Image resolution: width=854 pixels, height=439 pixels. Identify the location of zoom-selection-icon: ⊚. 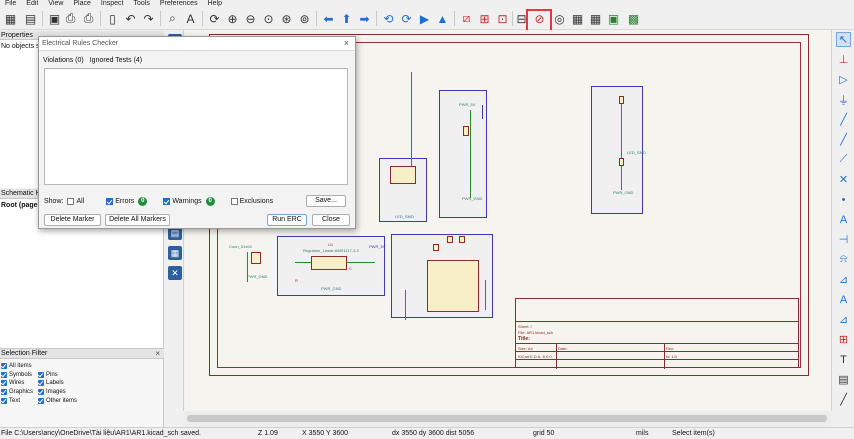
(304, 18).